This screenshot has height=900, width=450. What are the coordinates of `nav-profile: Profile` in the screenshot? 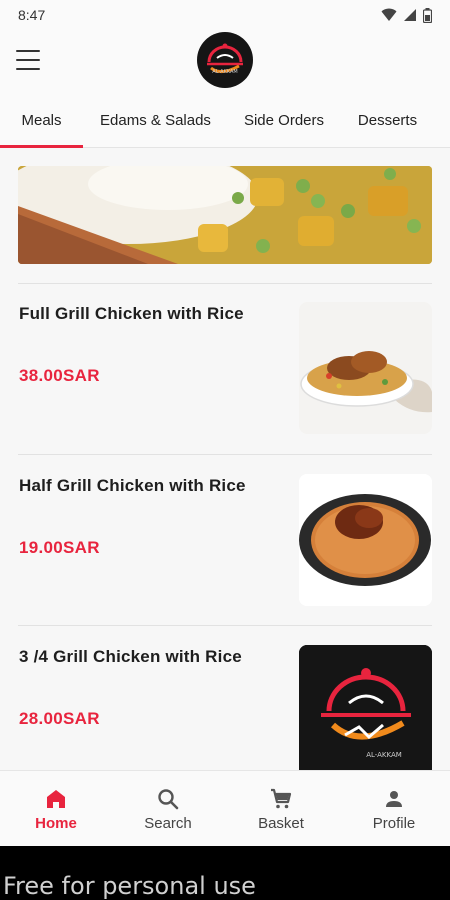 It's located at (394, 809).